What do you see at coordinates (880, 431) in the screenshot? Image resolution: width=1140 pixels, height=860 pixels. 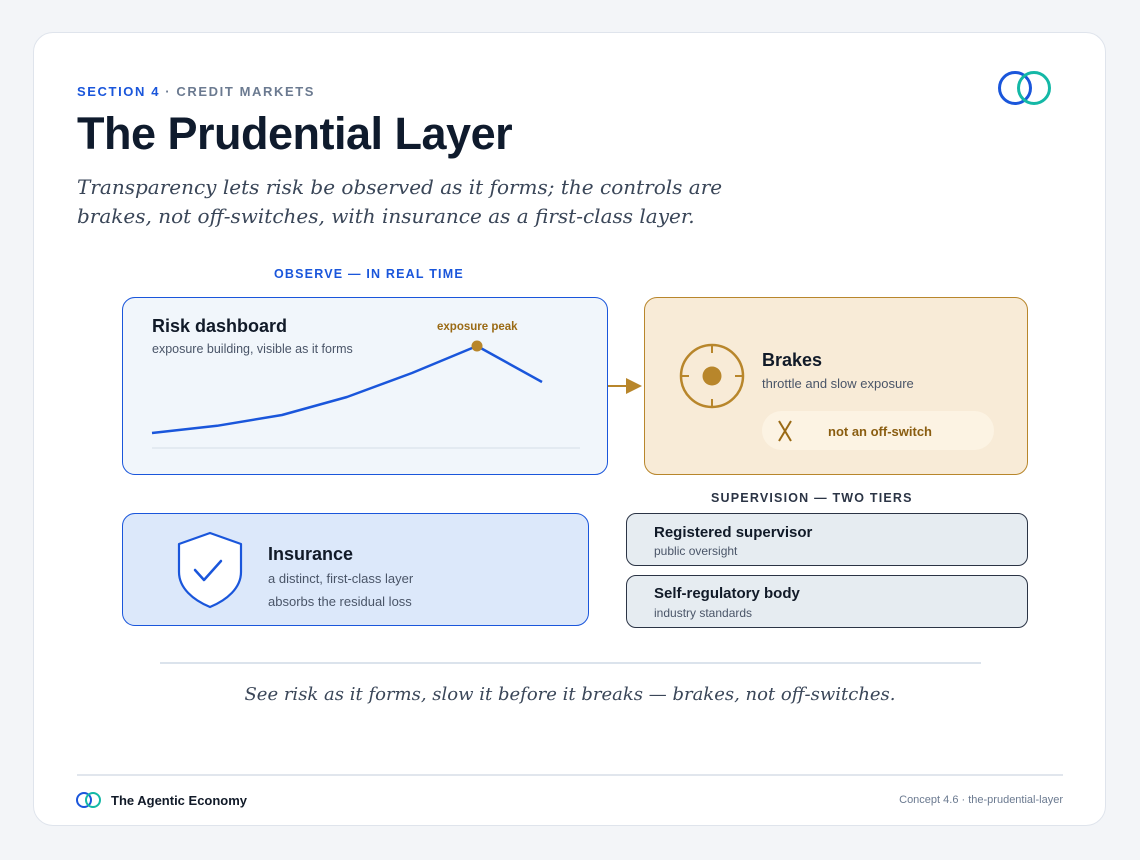 I see `off-switch-badge-label: not an off-switch` at bounding box center [880, 431].